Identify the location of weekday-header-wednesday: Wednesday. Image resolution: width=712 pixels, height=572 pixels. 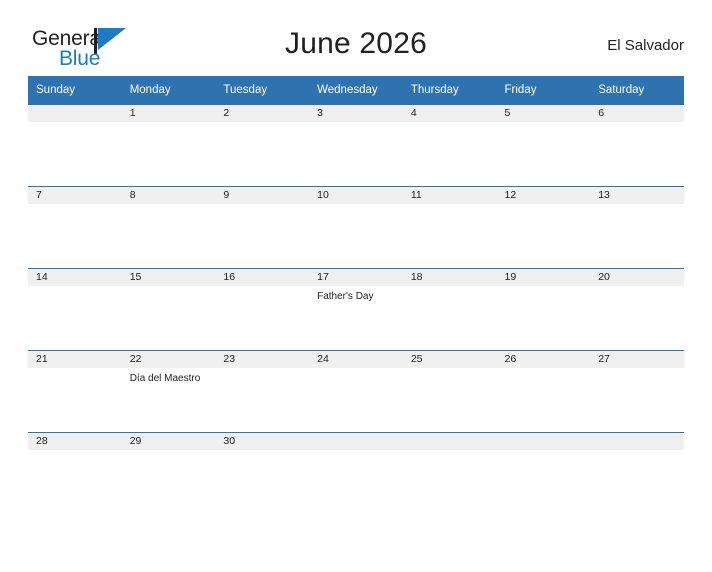
(356, 90).